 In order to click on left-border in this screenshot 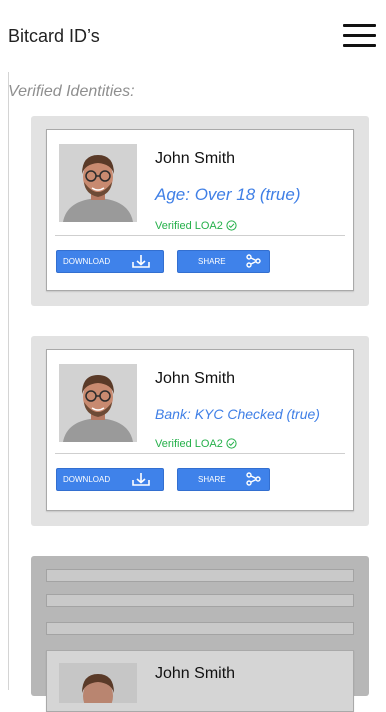, I will do `click(8, 381)`.